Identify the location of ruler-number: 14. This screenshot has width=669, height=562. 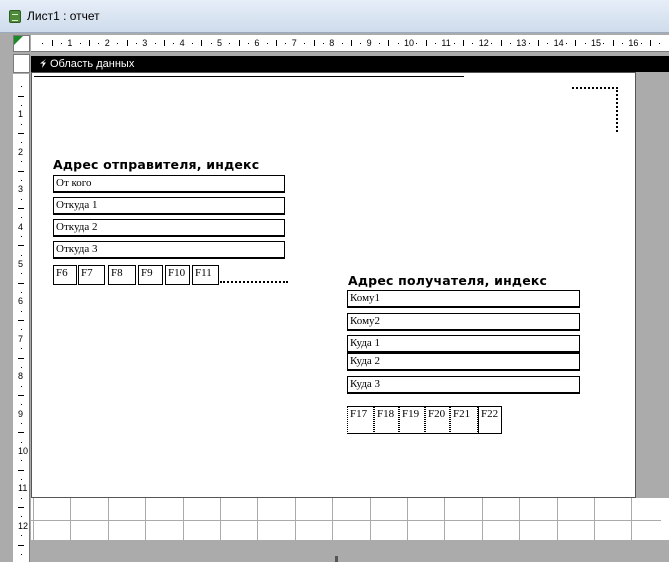
(558, 43).